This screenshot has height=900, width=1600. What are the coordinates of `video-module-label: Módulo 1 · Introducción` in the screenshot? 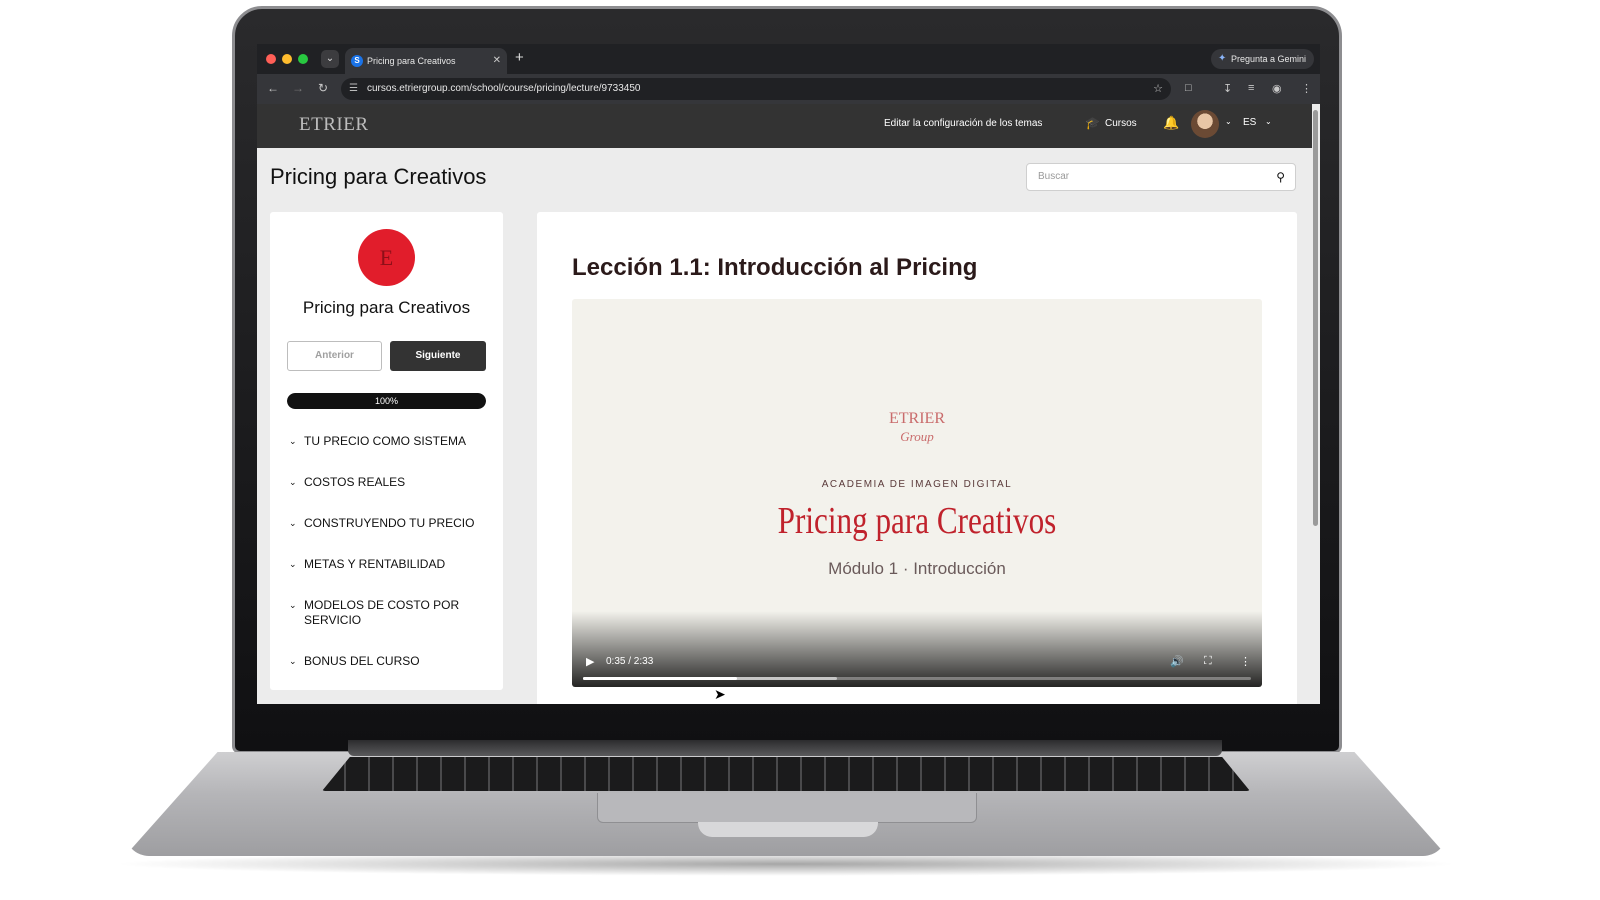 It's located at (917, 568).